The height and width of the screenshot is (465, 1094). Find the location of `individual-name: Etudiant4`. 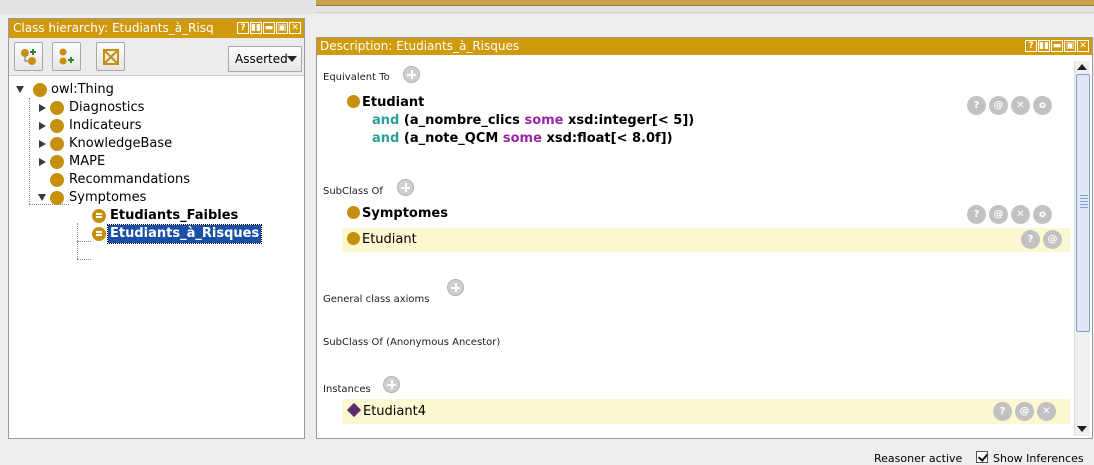

individual-name: Etudiant4 is located at coordinates (394, 411).